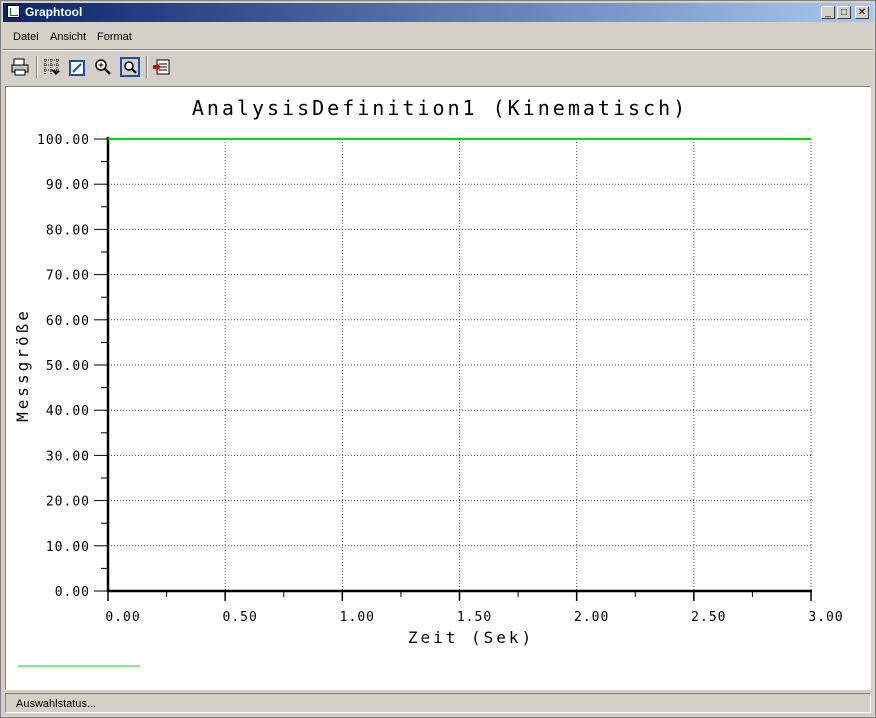 The image size is (876, 718). What do you see at coordinates (54, 12) in the screenshot?
I see `window-title: Graphtool` at bounding box center [54, 12].